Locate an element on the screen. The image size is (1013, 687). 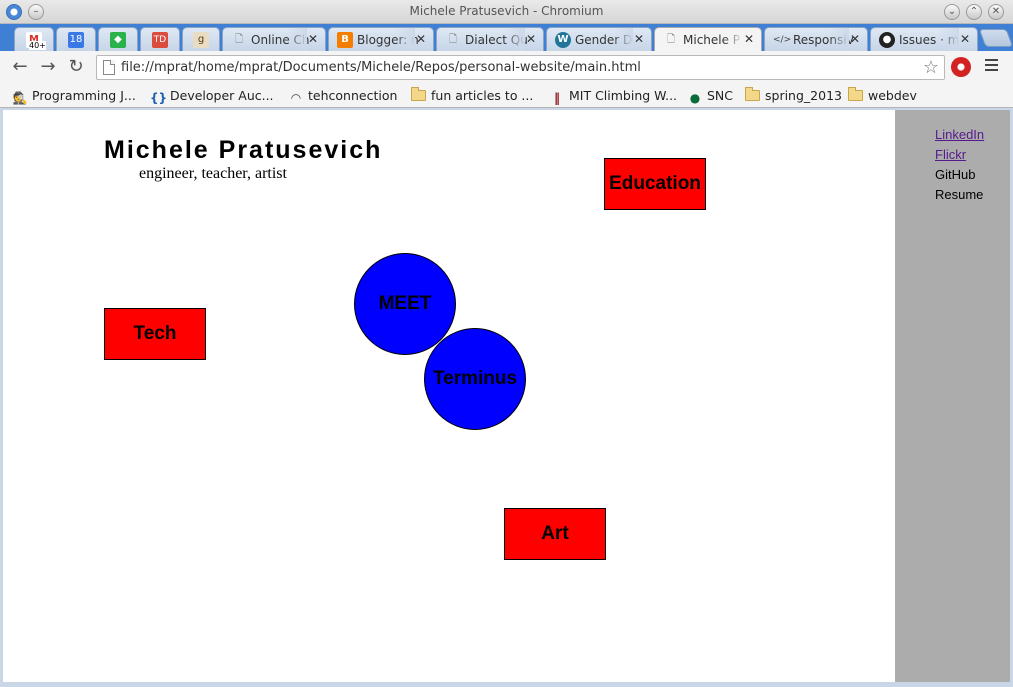
tab-michele-p: 🗋 Michele P ✕ is located at coordinates (708, 39).